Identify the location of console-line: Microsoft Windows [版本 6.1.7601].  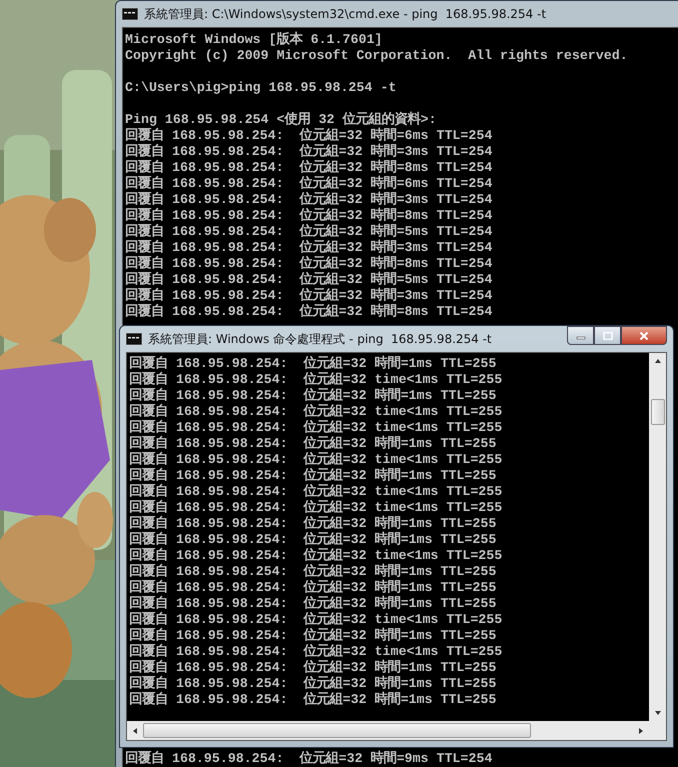
(254, 40).